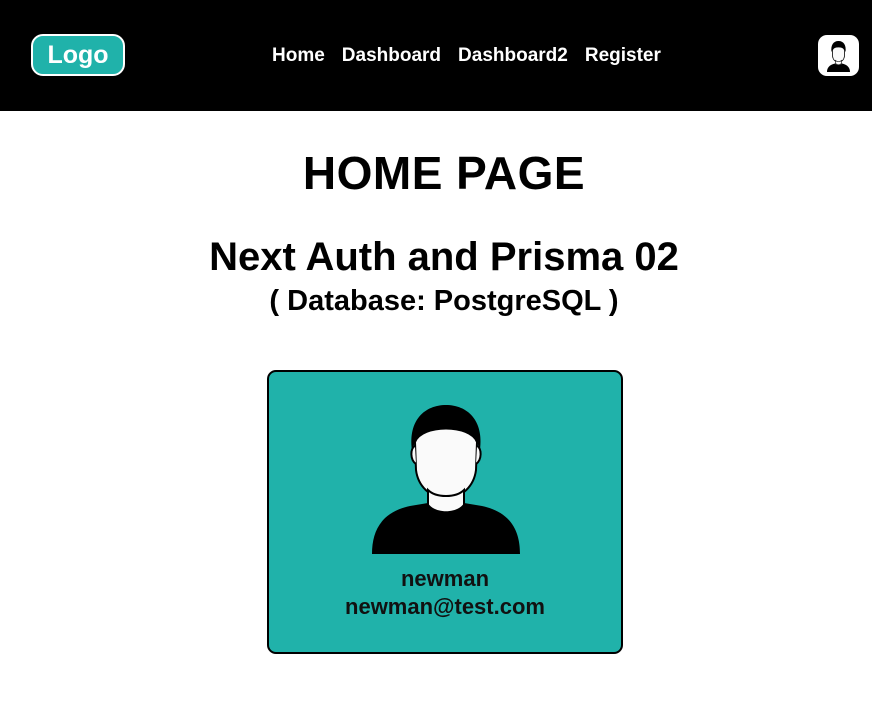 The image size is (872, 721). I want to click on nav-link-dashboard: Dashboard, so click(391, 56).